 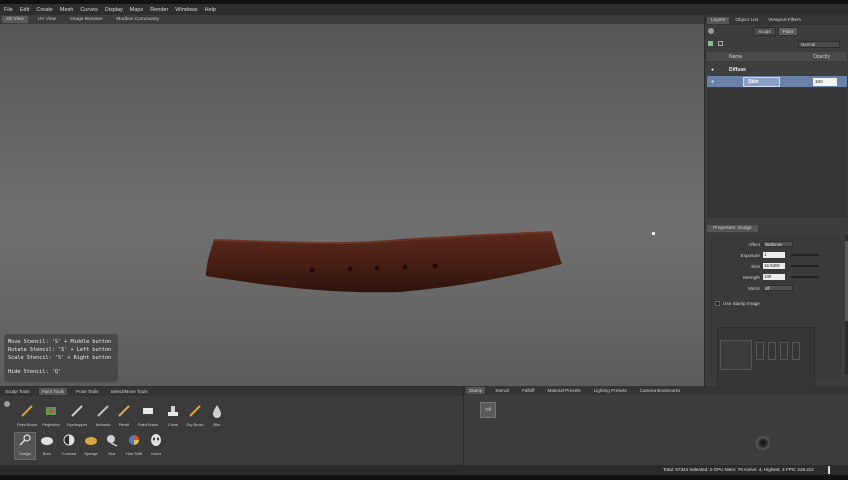 What do you see at coordinates (128, 391) in the screenshot?
I see `tab-select-move-tools: Select/Move Tools` at bounding box center [128, 391].